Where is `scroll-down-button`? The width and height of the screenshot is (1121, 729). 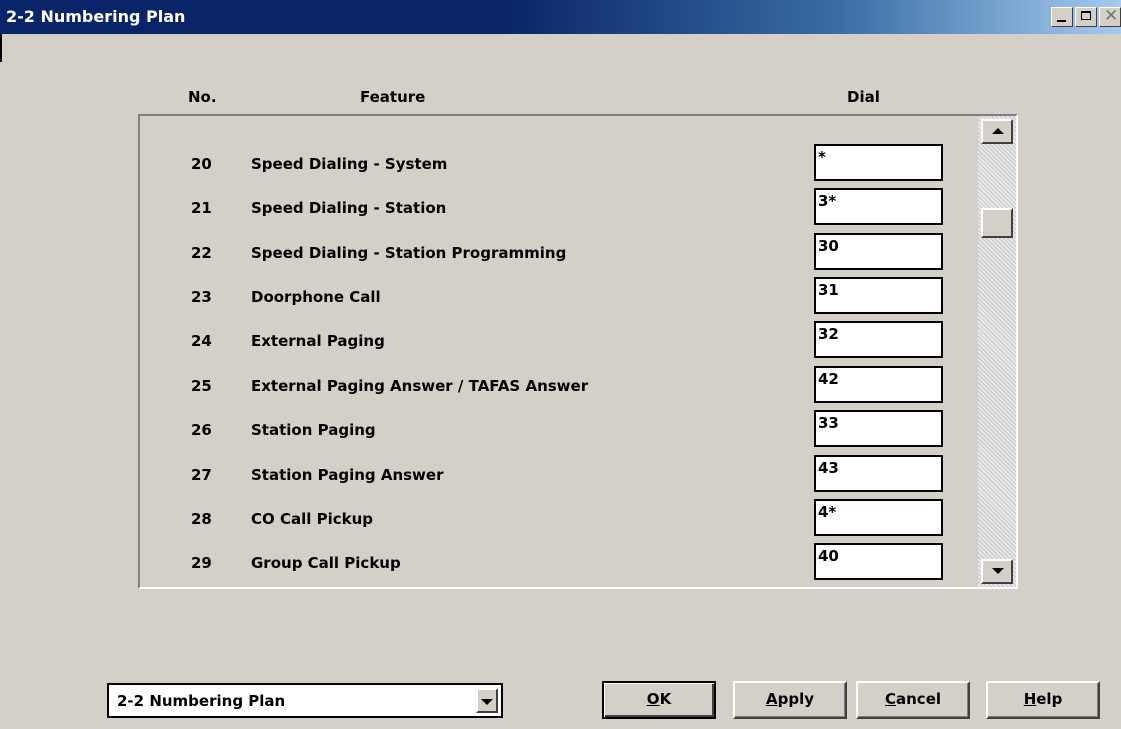
scroll-down-button is located at coordinates (997, 571).